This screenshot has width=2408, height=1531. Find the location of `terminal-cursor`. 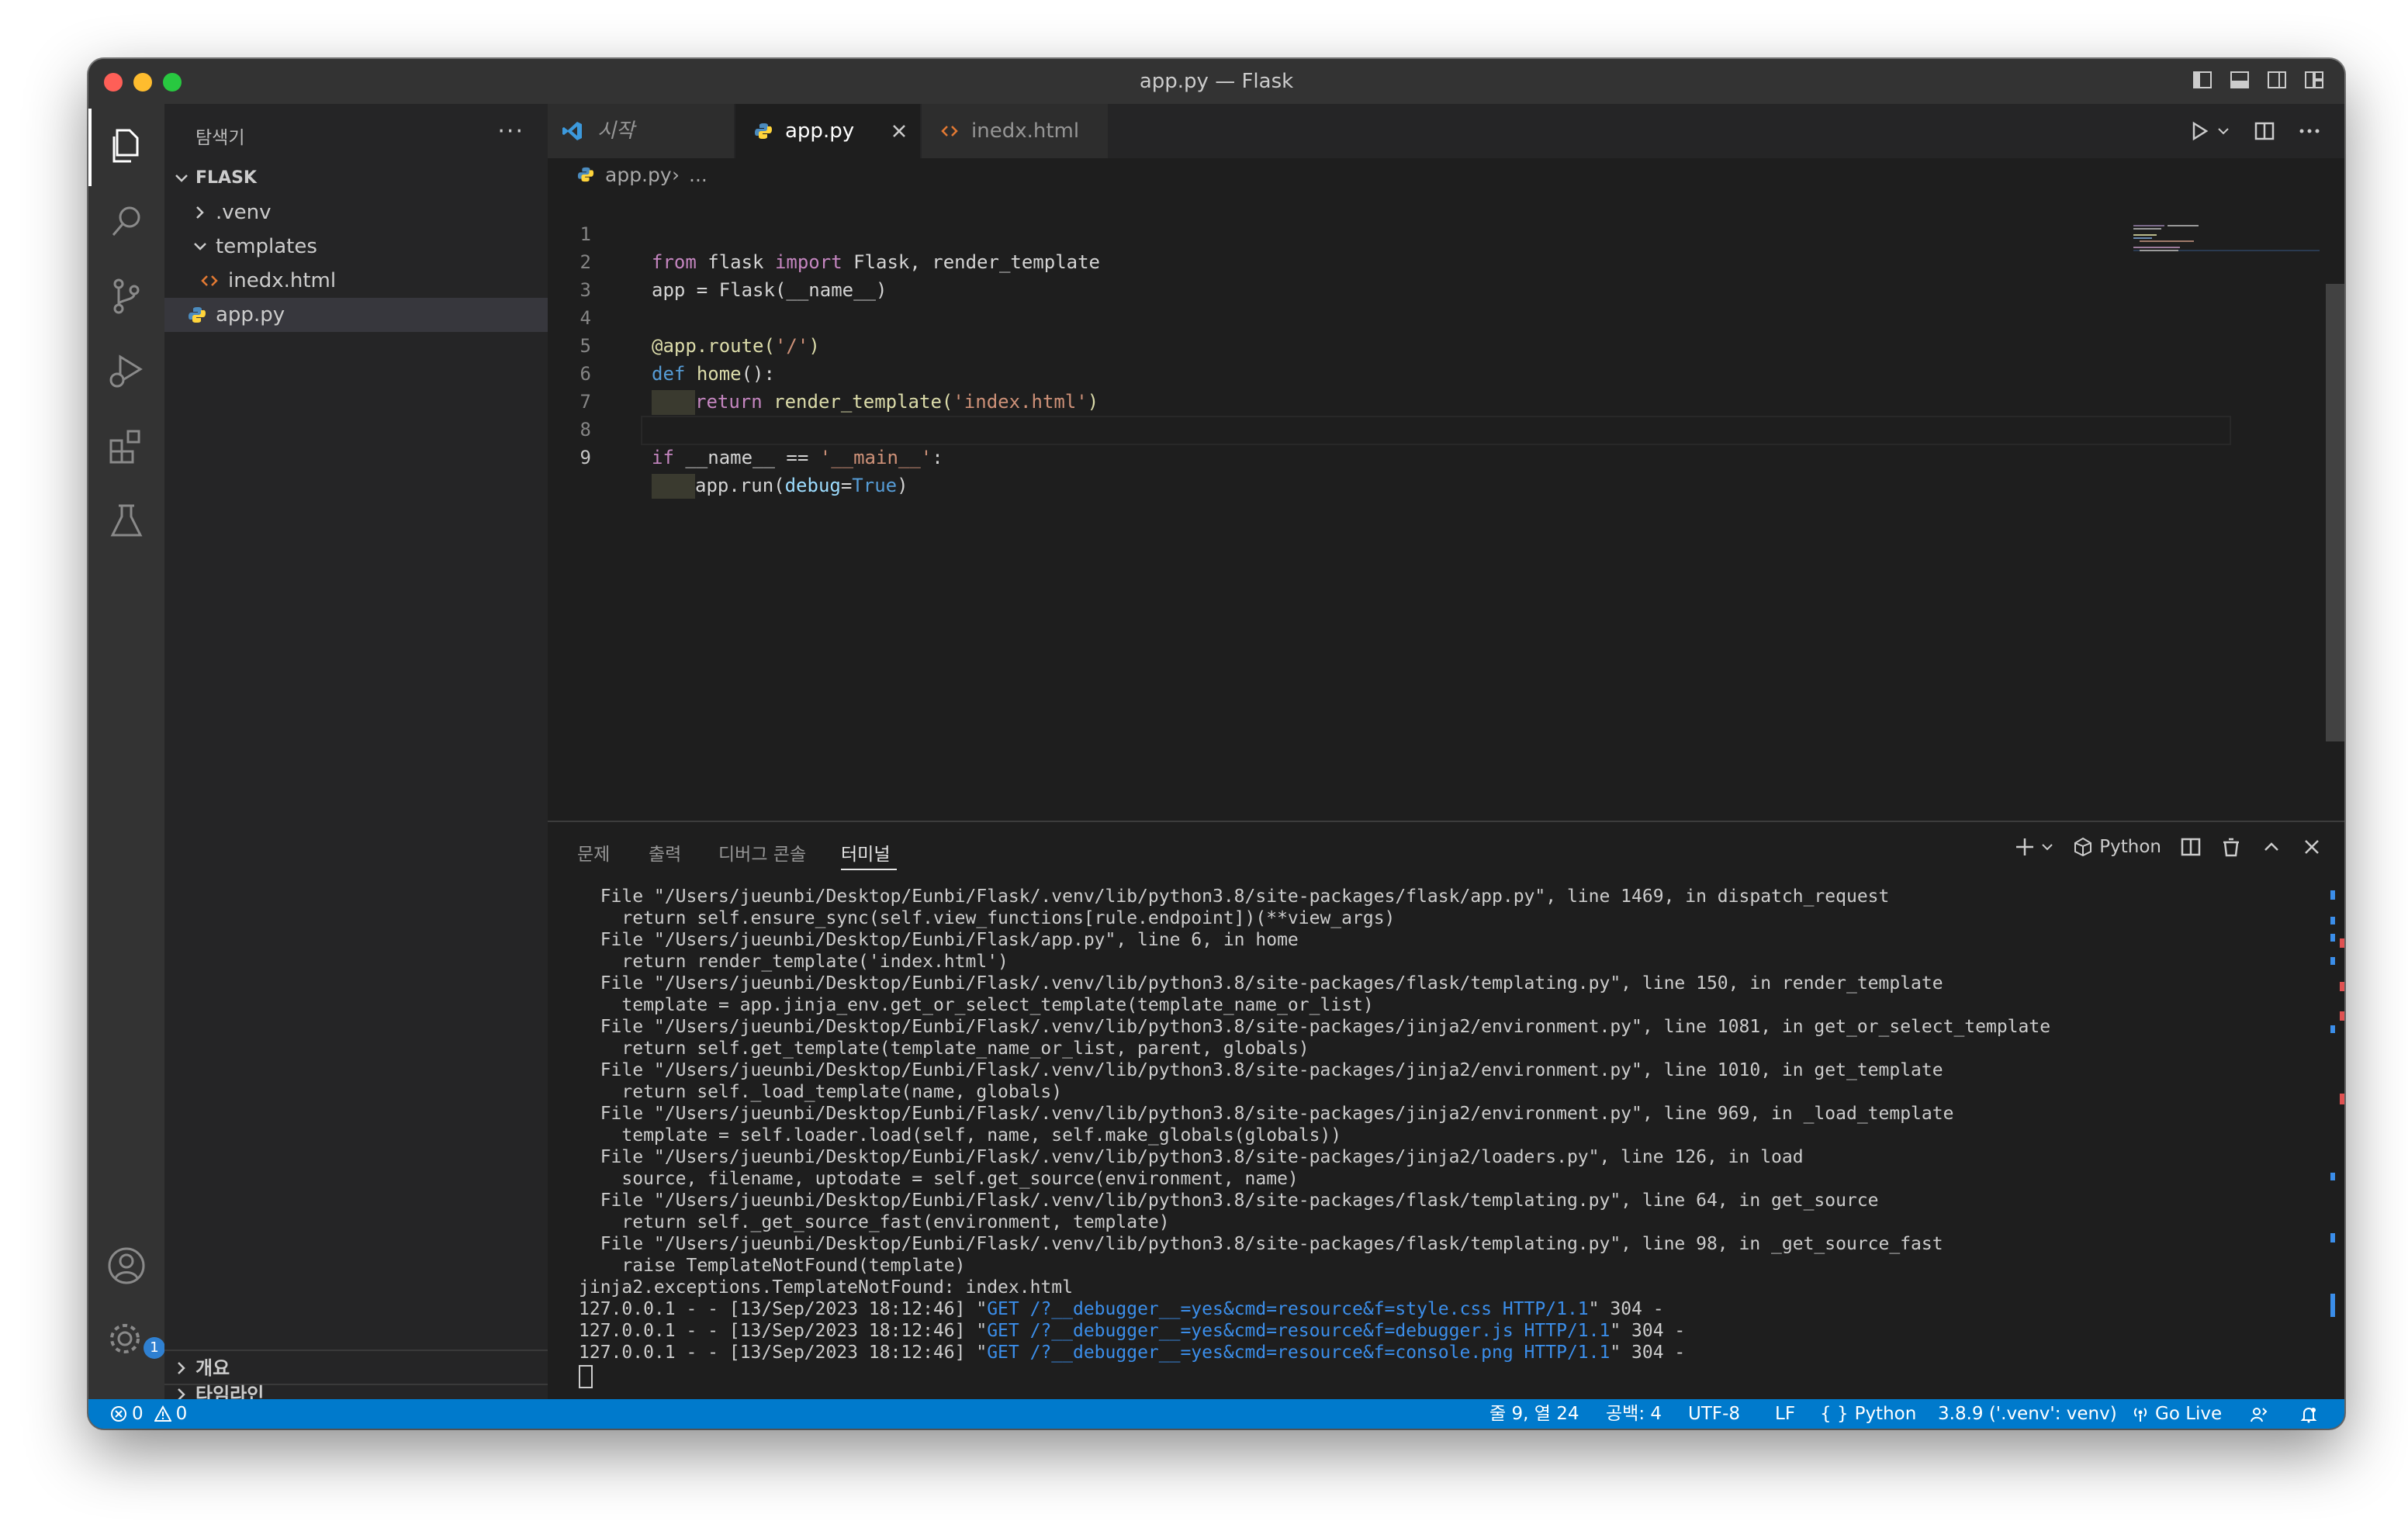

terminal-cursor is located at coordinates (586, 1376).